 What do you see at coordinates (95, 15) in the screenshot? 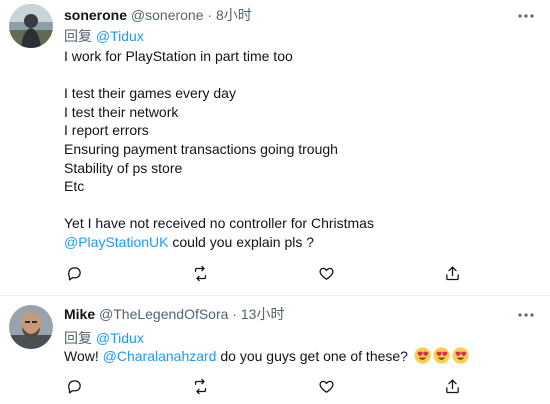
I see `author-name: sonerone` at bounding box center [95, 15].